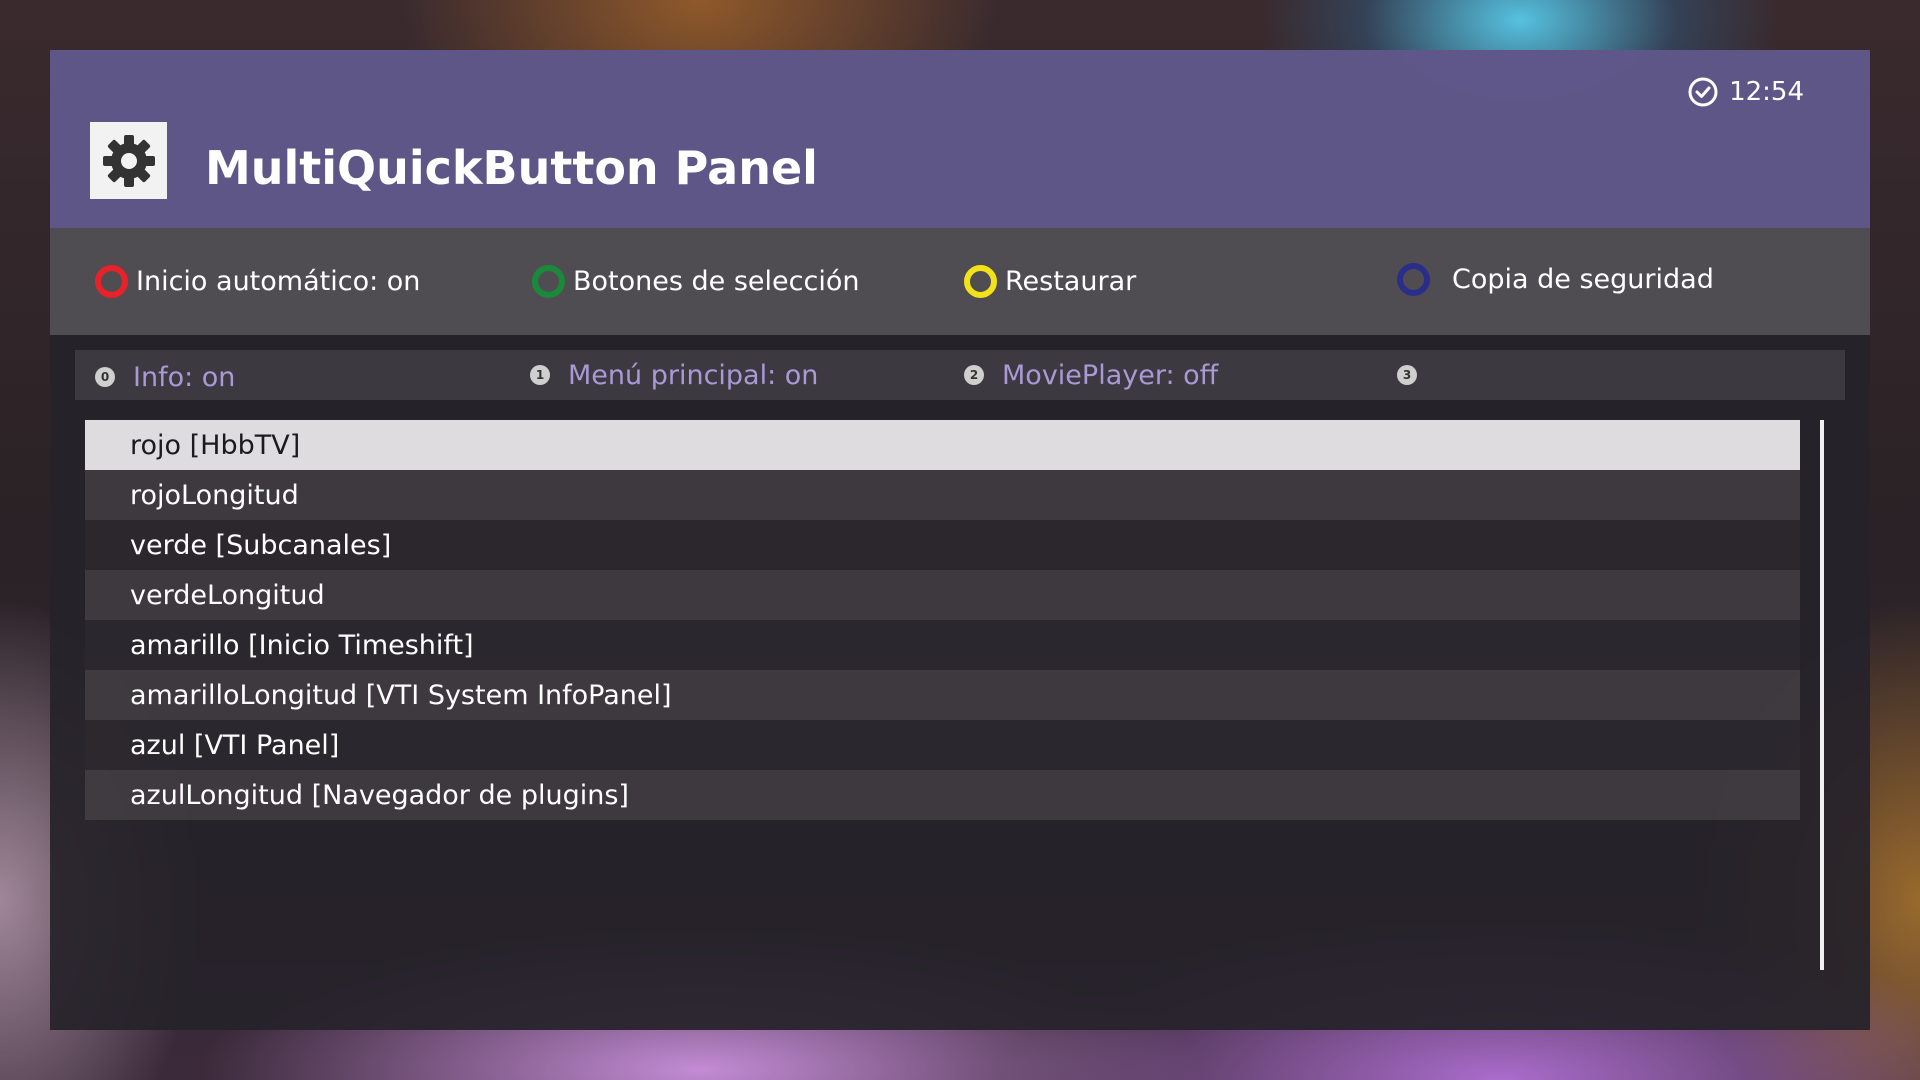 Image resolution: width=1920 pixels, height=1080 pixels. What do you see at coordinates (942, 595) in the screenshot?
I see `list-item: verdeLongitud` at bounding box center [942, 595].